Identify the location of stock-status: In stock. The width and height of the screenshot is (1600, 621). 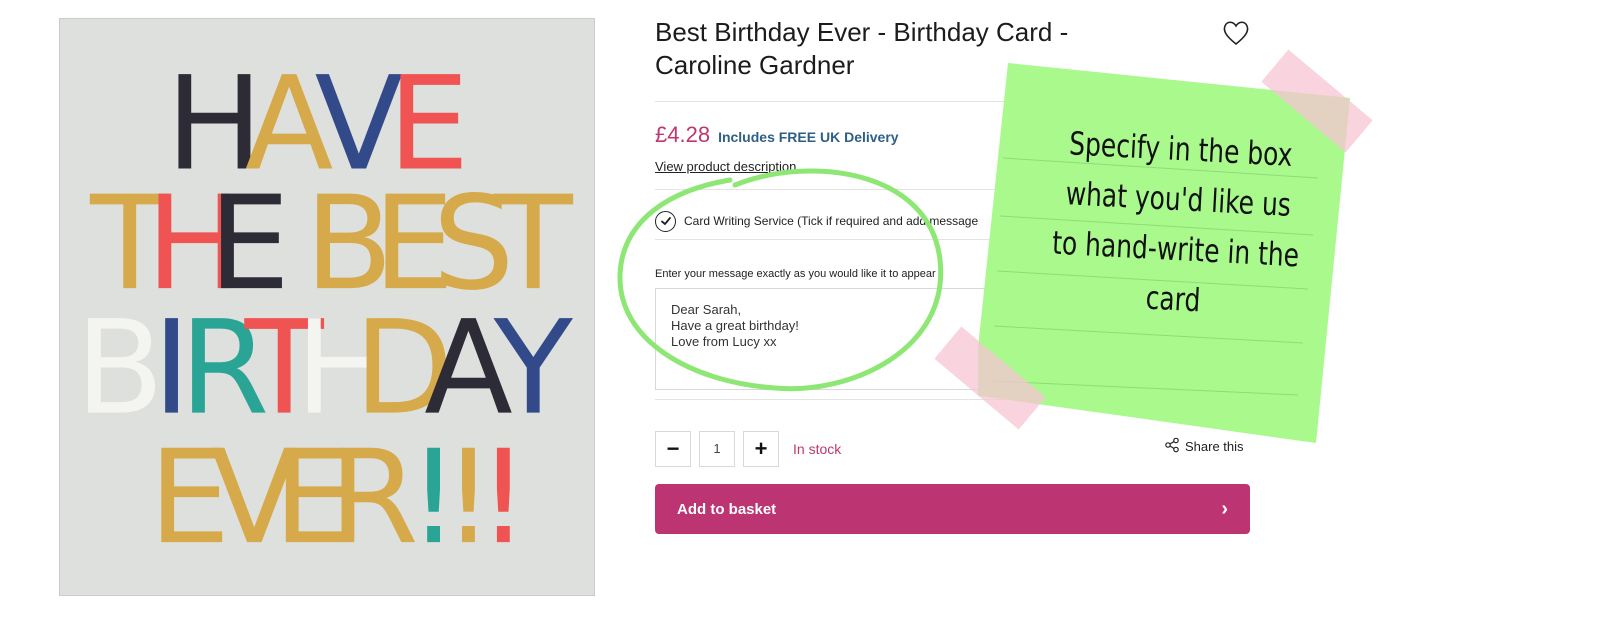
(817, 448).